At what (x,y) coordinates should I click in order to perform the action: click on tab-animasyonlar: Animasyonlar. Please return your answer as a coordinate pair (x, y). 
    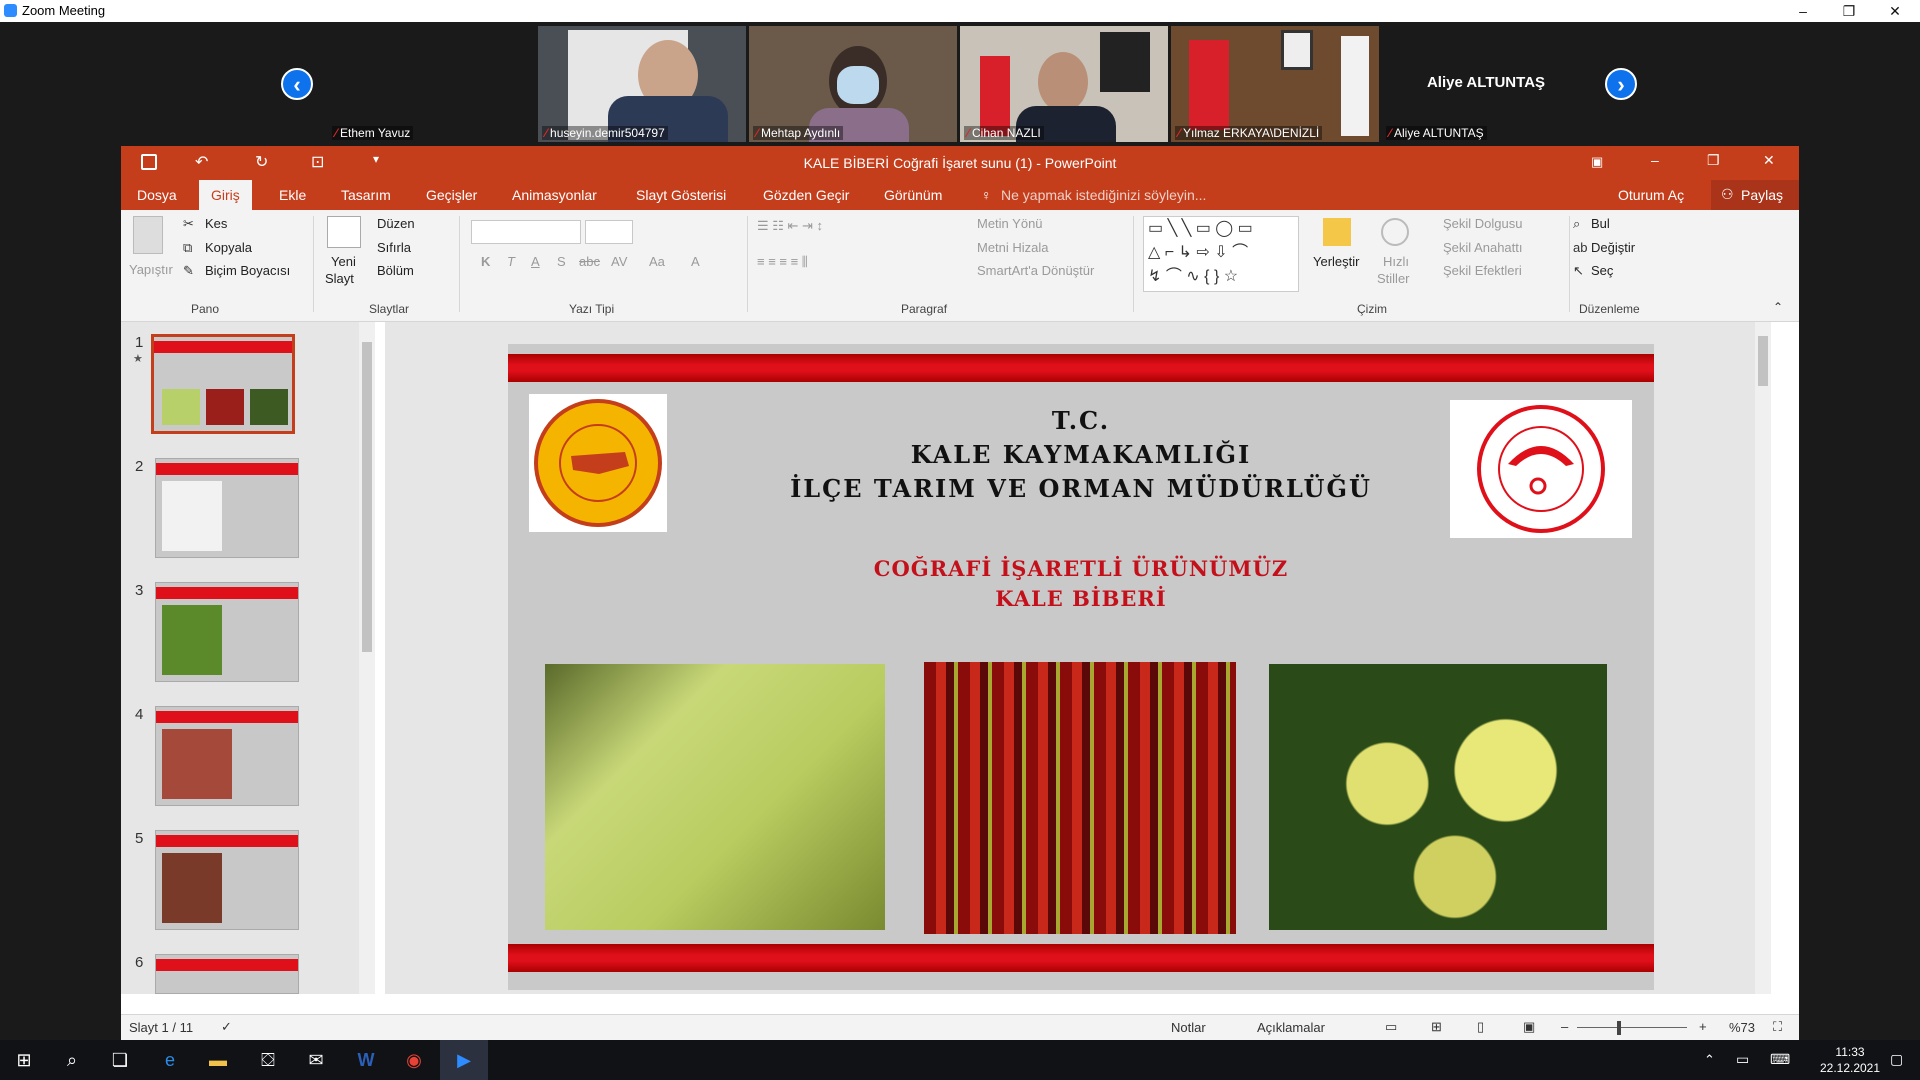
    Looking at the image, I should click on (554, 195).